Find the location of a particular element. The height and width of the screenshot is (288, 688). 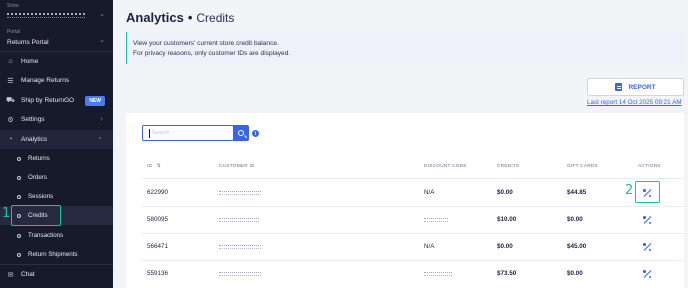

sub-nav-transactions: Transactions is located at coordinates (56, 235).